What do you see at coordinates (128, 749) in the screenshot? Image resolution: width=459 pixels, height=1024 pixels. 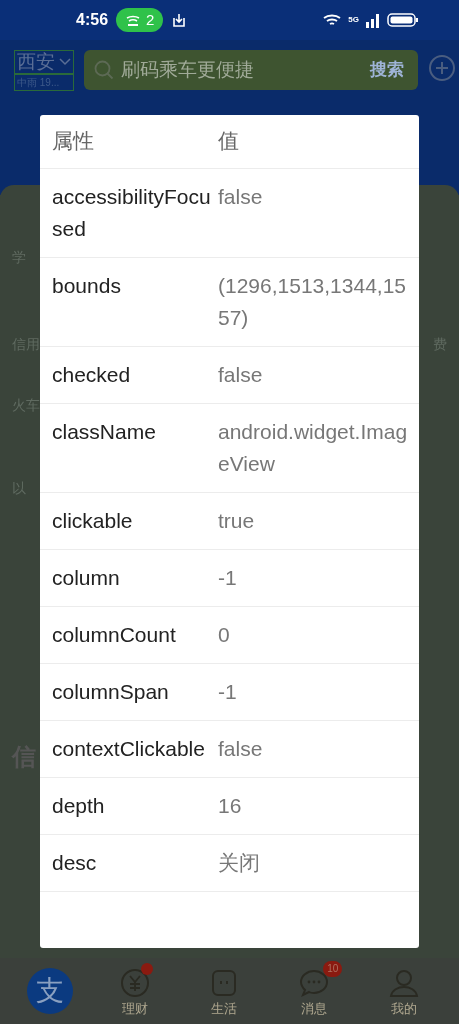 I see `property-name: contextClickable` at bounding box center [128, 749].